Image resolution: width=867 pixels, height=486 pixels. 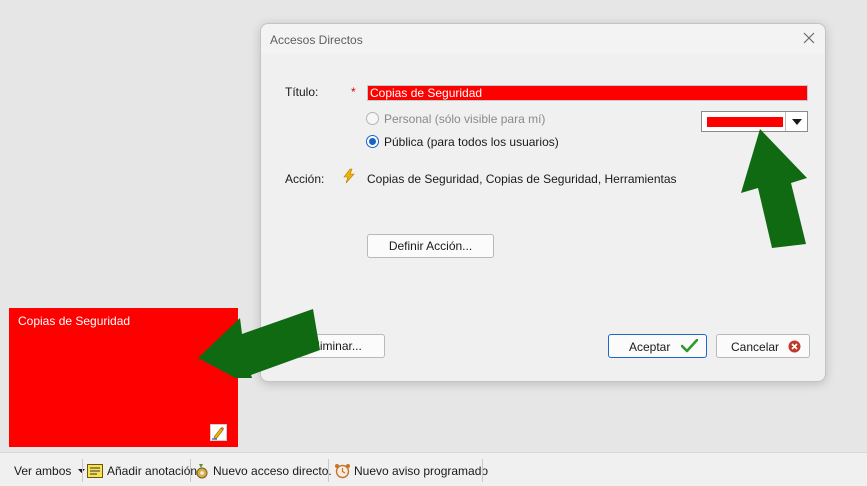 I want to click on tile-label: Copias de Seguridad, so click(x=74, y=321).